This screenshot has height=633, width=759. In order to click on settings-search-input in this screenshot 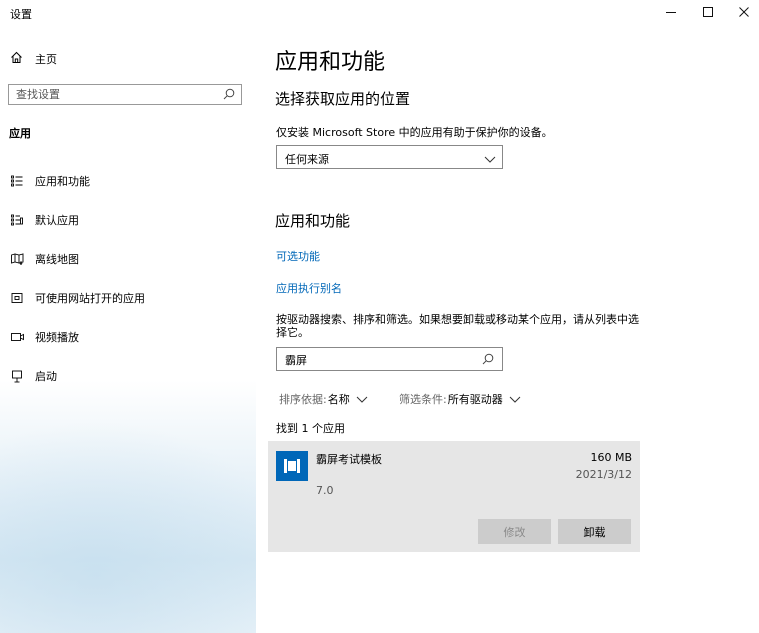, I will do `click(116, 94)`.